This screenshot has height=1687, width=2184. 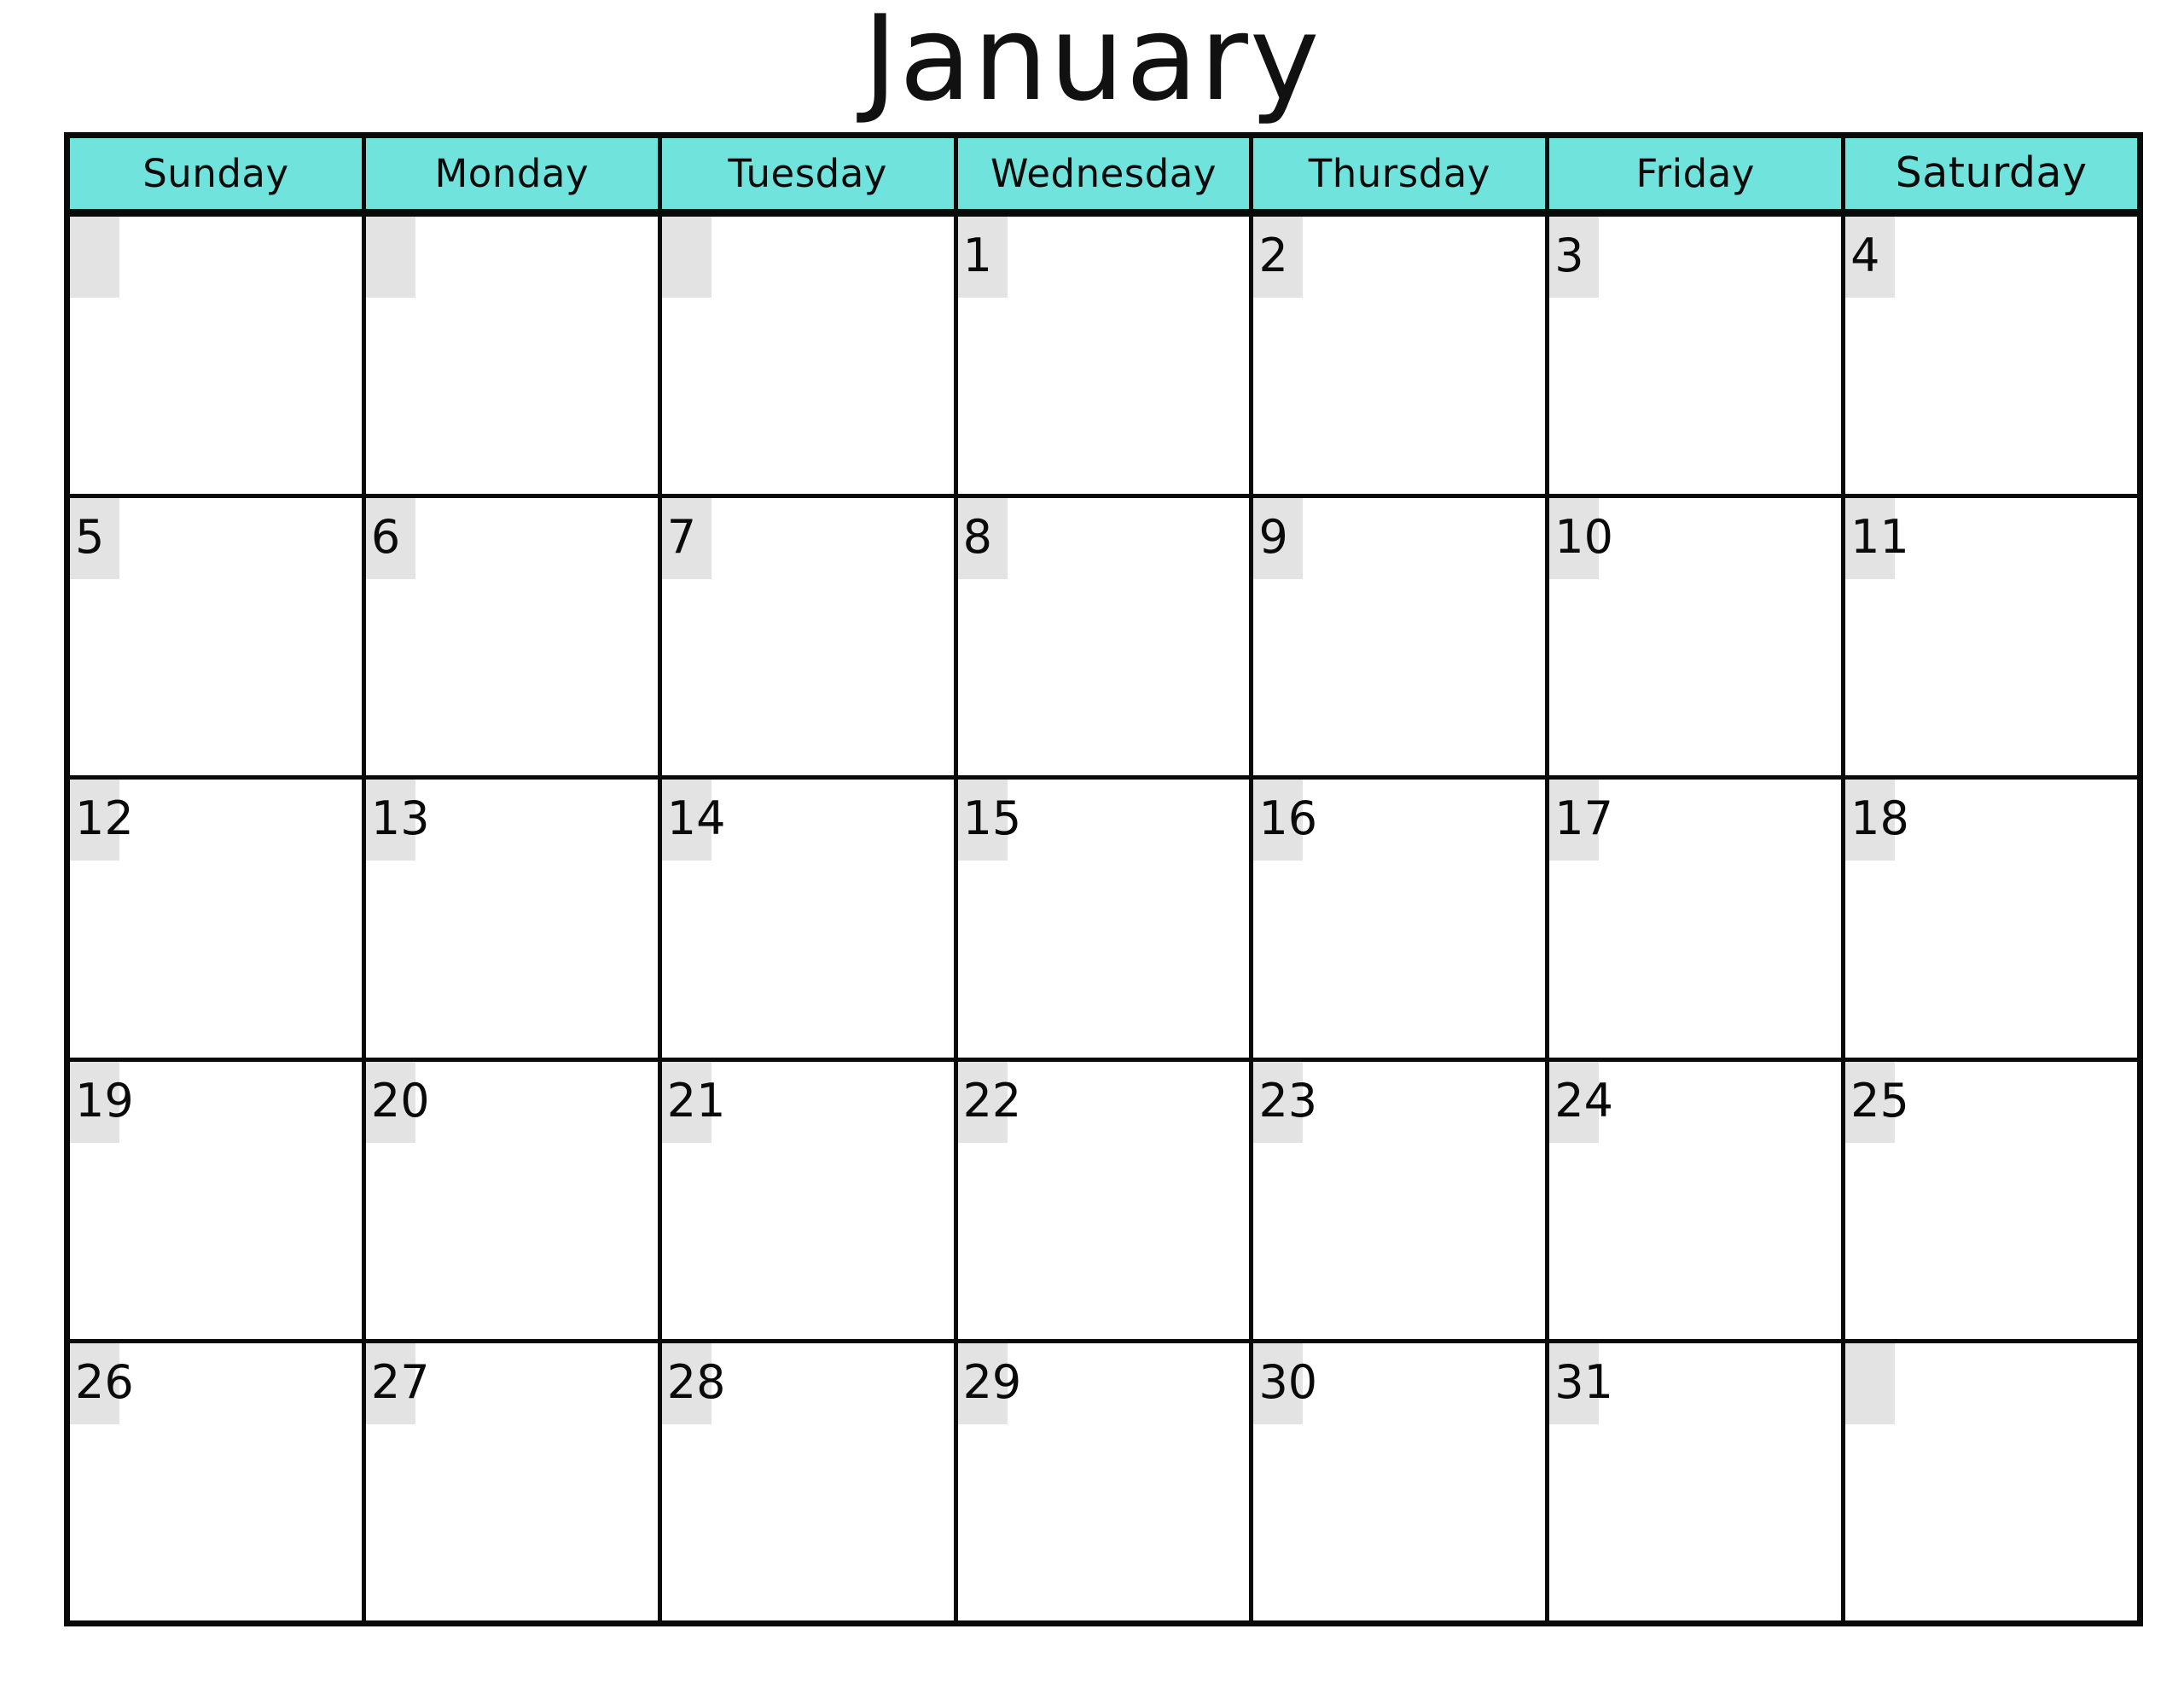 What do you see at coordinates (809, 174) in the screenshot?
I see `weekday-header-tuesday: Tuesday` at bounding box center [809, 174].